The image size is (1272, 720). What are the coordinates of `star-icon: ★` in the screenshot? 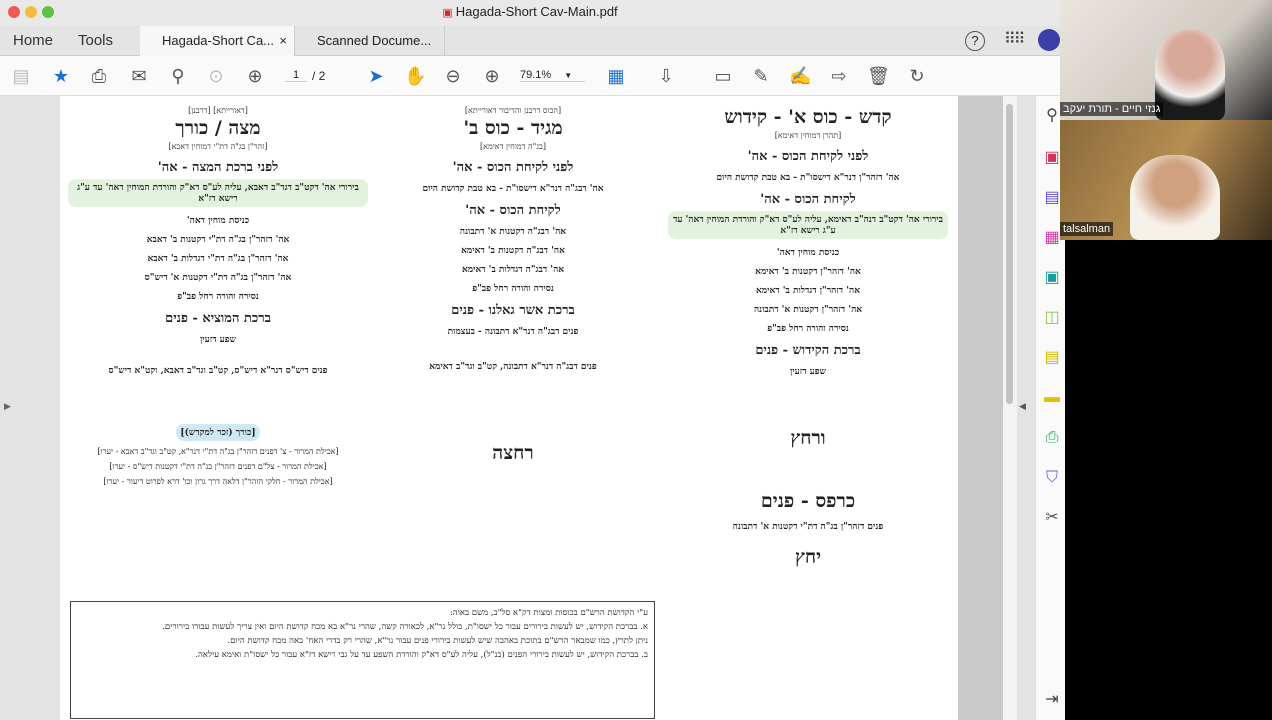 It's located at (61, 76).